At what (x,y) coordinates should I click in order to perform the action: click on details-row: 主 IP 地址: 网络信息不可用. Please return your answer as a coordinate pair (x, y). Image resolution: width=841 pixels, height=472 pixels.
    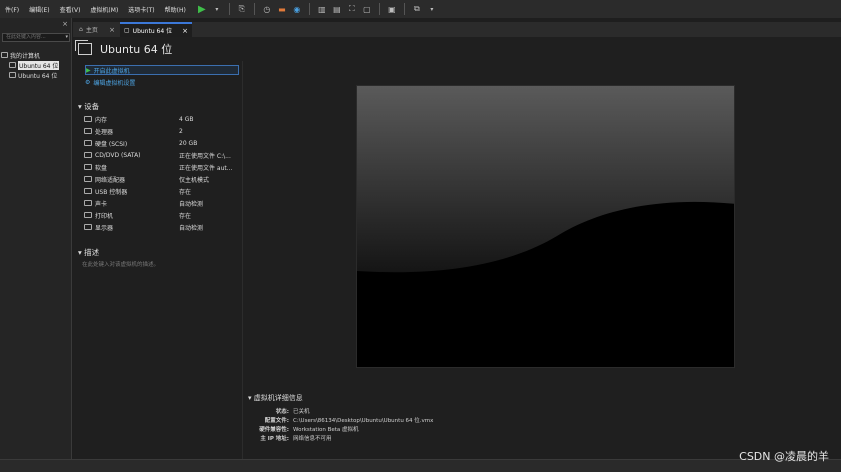
    Looking at the image, I should click on (339, 437).